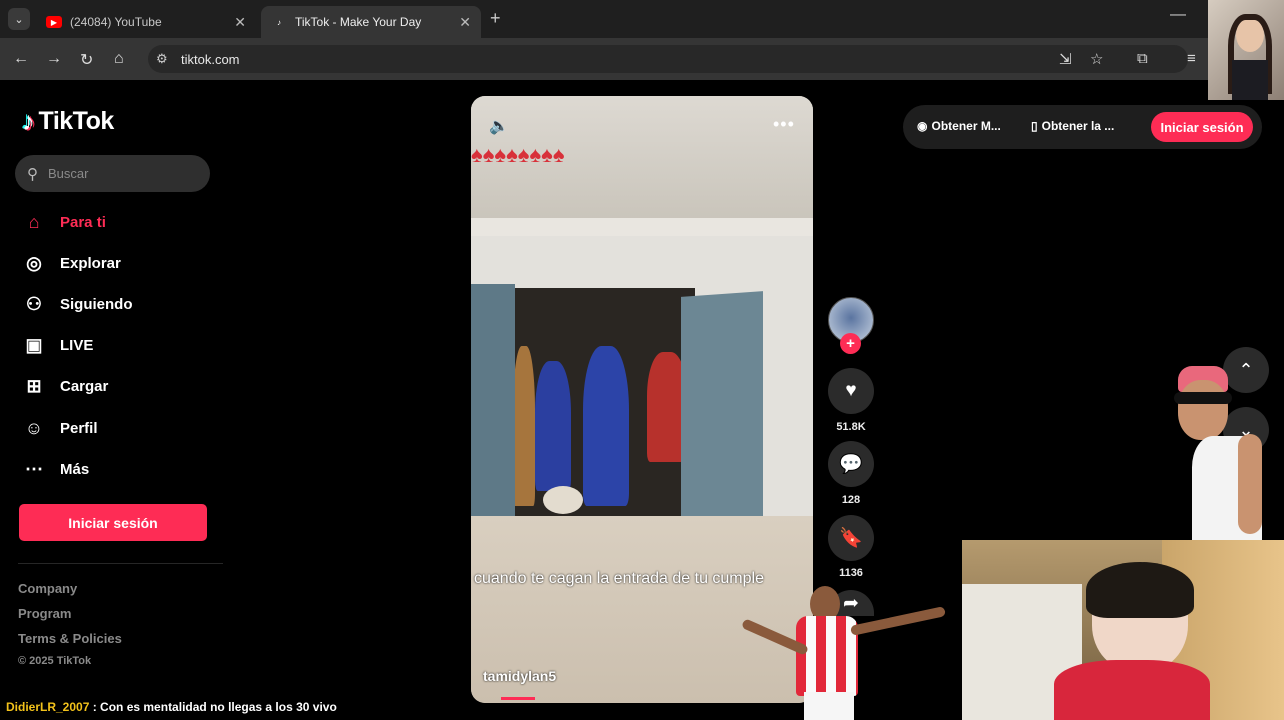  I want to click on install-app-icon: ⇲, so click(1065, 59).